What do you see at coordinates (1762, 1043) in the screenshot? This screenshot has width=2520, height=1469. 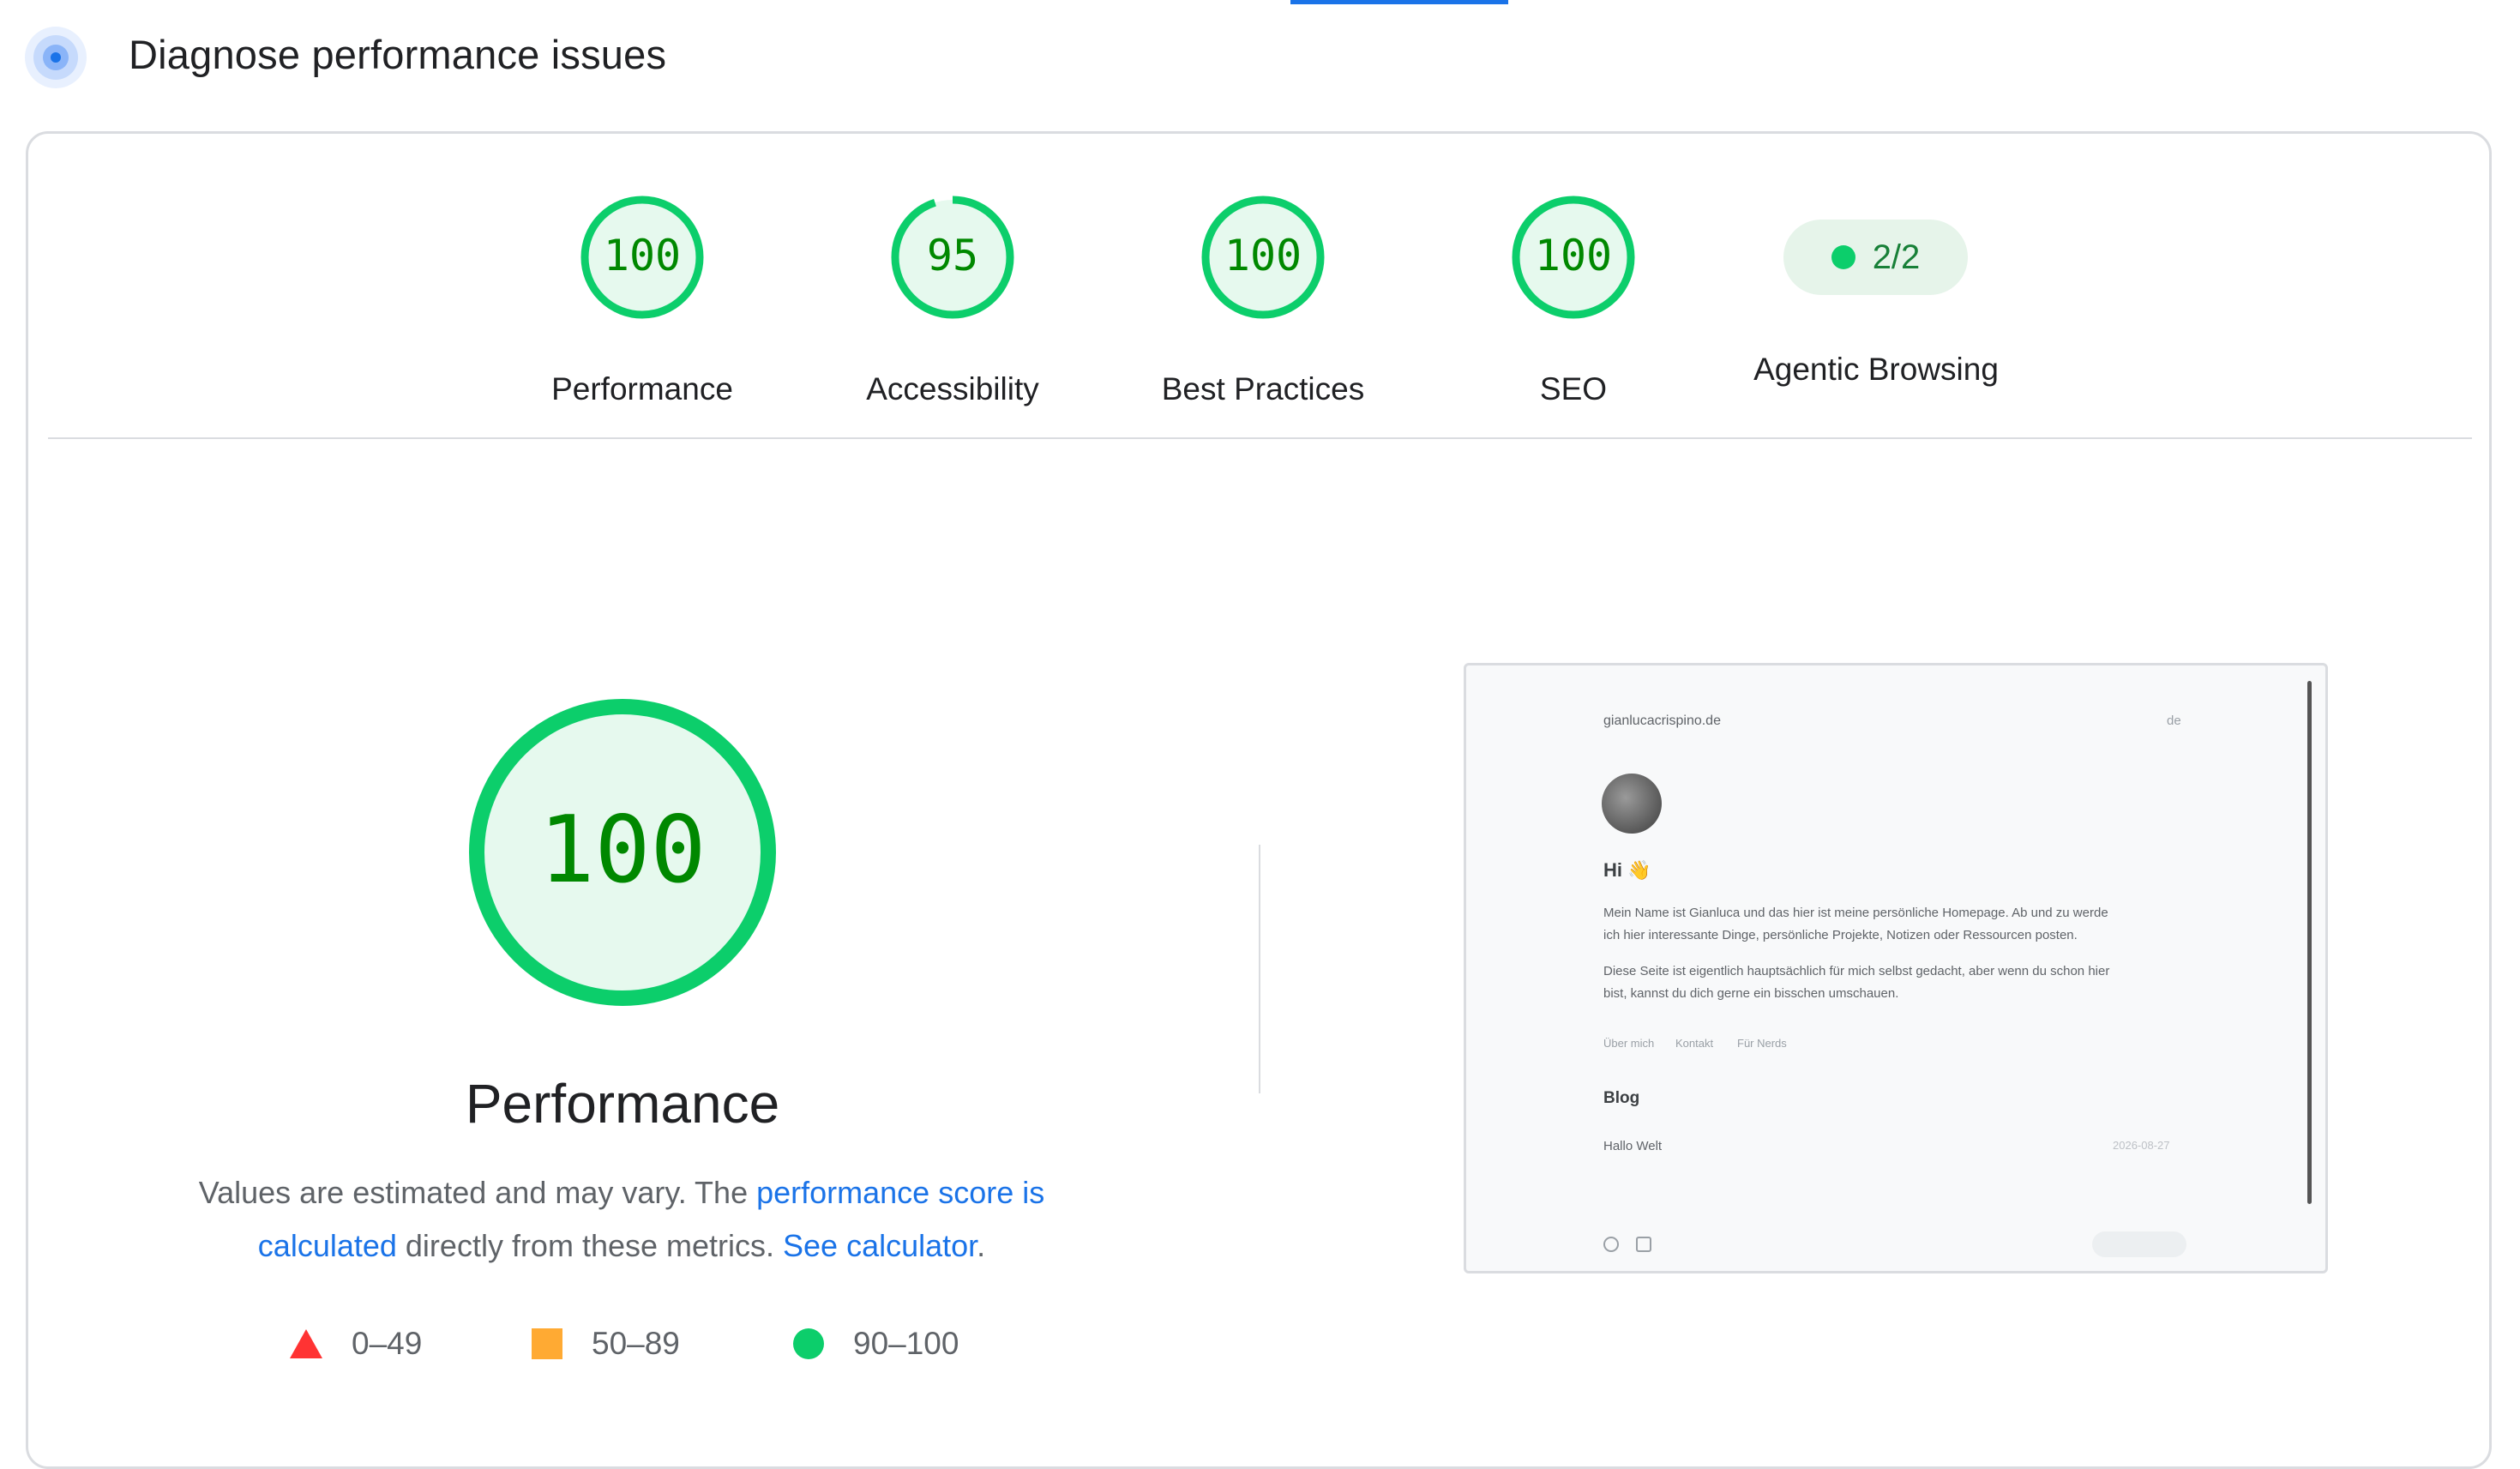 I see `preview-nav-item: Für Nerds` at bounding box center [1762, 1043].